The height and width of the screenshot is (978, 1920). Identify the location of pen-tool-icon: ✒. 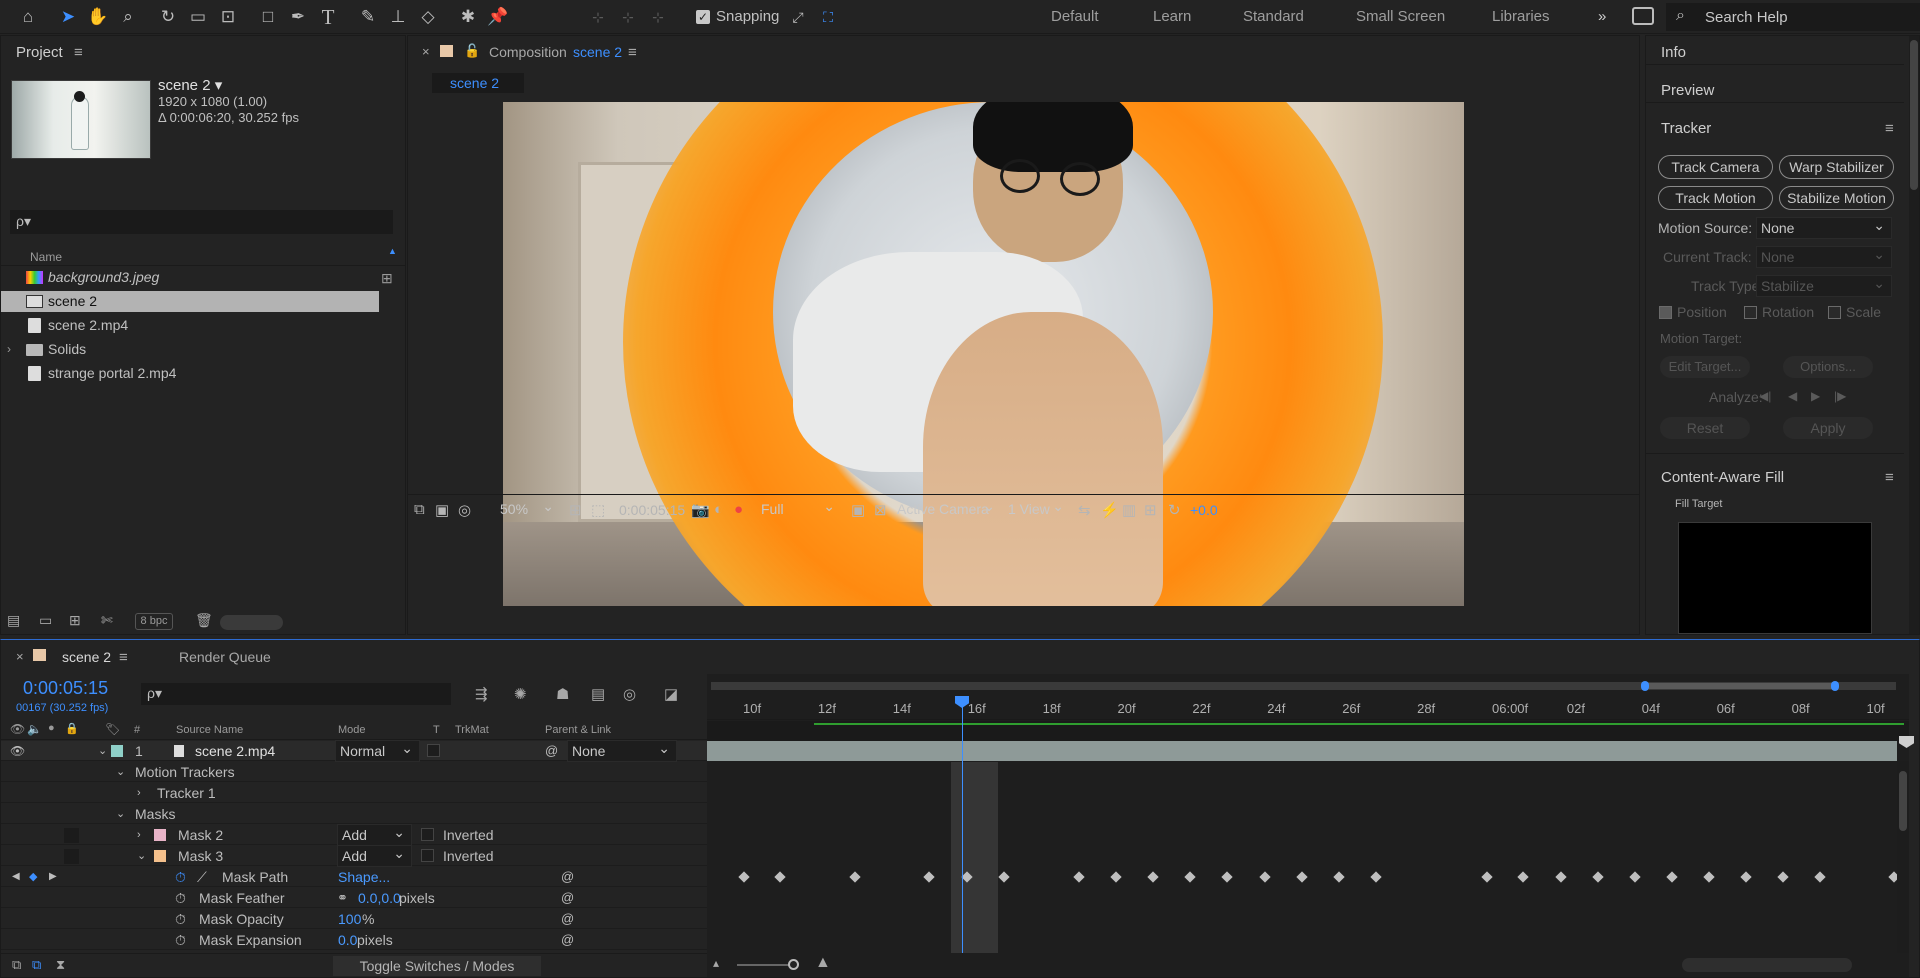
(298, 17).